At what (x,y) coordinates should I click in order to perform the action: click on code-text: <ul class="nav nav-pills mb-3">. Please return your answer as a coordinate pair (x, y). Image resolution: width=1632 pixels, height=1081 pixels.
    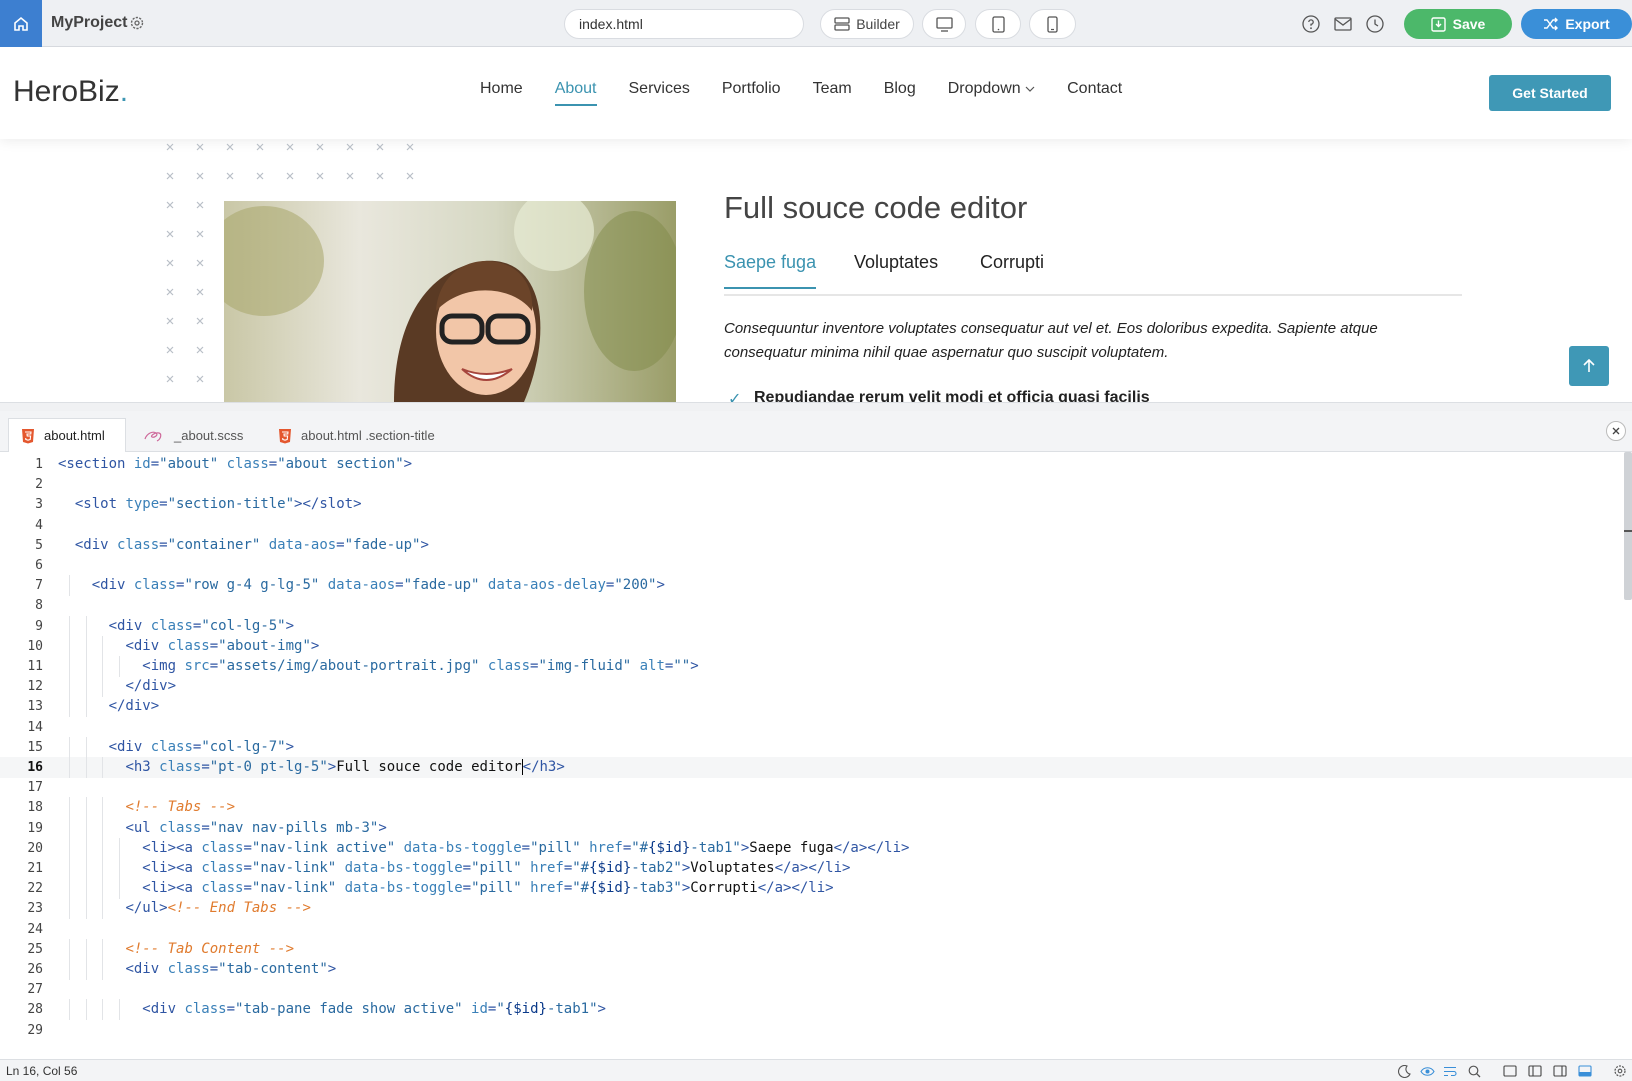
    Looking at the image, I should click on (256, 827).